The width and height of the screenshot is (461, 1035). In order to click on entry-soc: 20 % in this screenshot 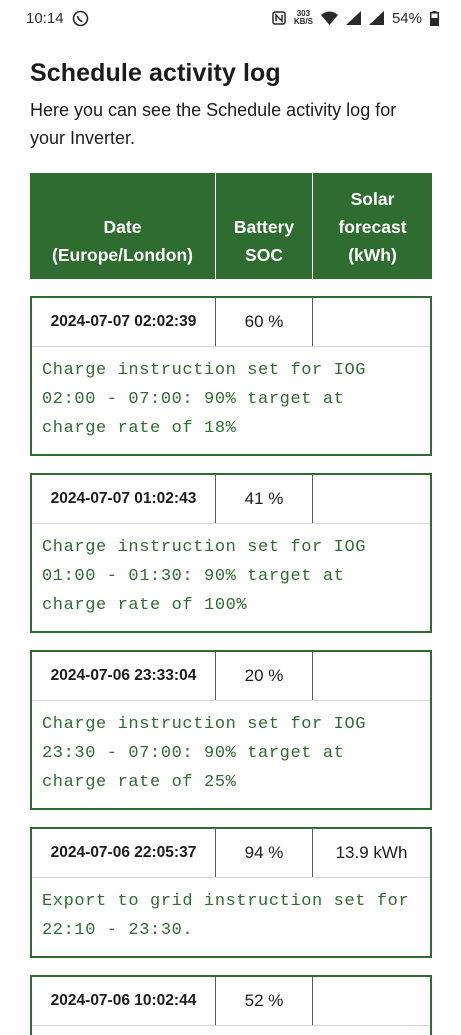, I will do `click(264, 676)`.